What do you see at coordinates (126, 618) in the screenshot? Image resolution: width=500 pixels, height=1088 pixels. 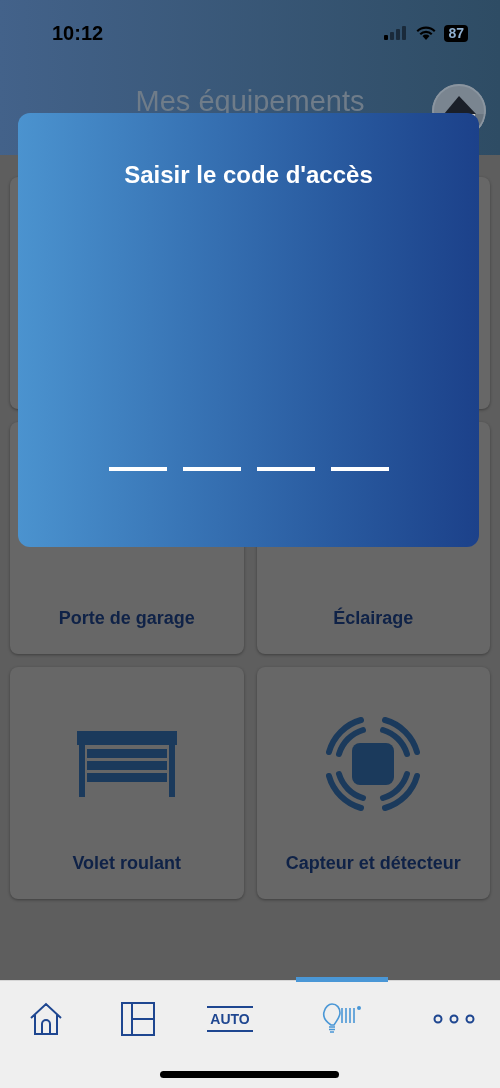 I see `card-label: Porte de garage` at bounding box center [126, 618].